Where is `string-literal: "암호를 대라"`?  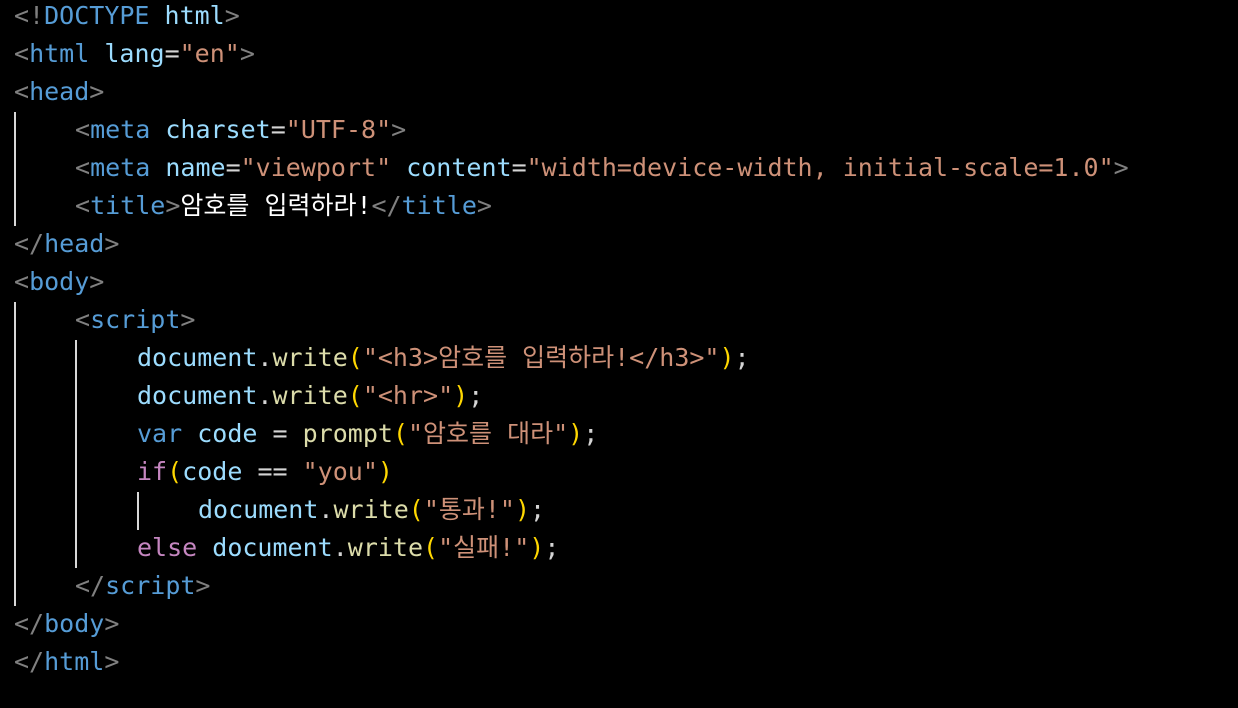
string-literal: "암호를 대라" is located at coordinates (488, 433).